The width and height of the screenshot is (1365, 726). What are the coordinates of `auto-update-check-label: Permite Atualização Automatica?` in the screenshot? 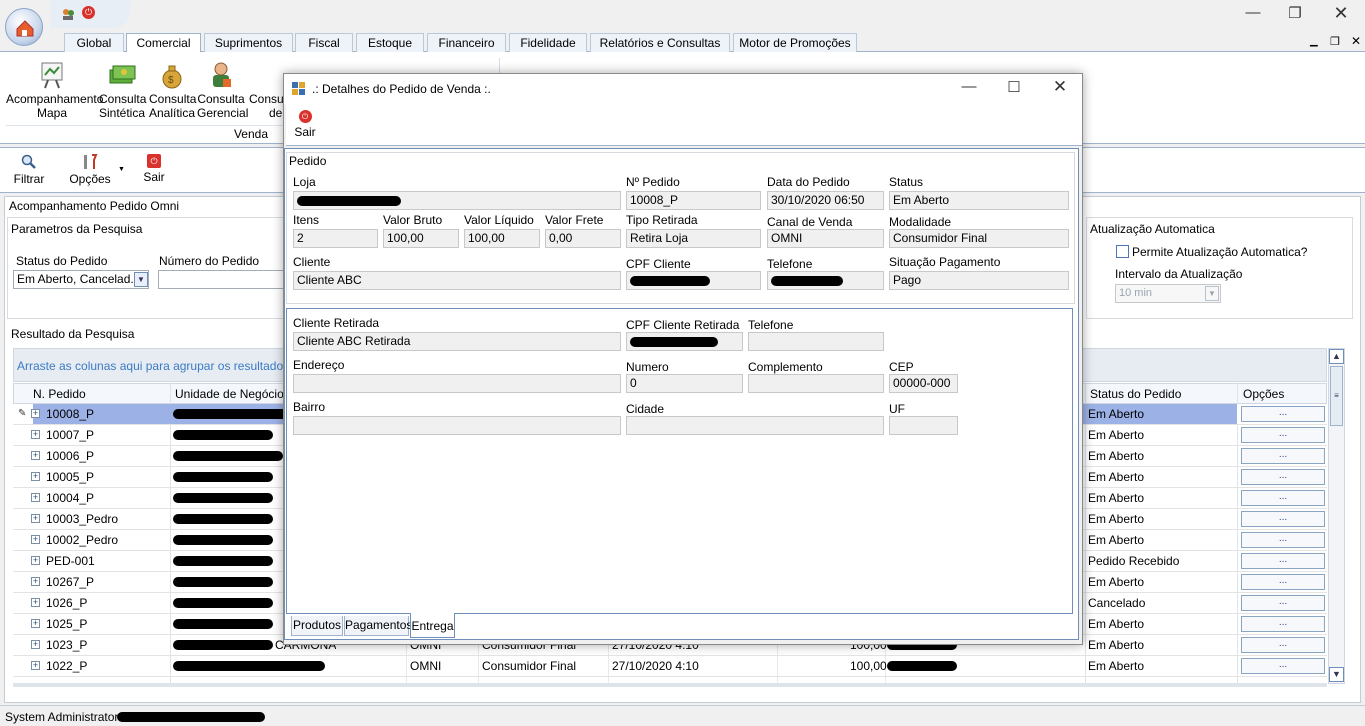 It's located at (1220, 252).